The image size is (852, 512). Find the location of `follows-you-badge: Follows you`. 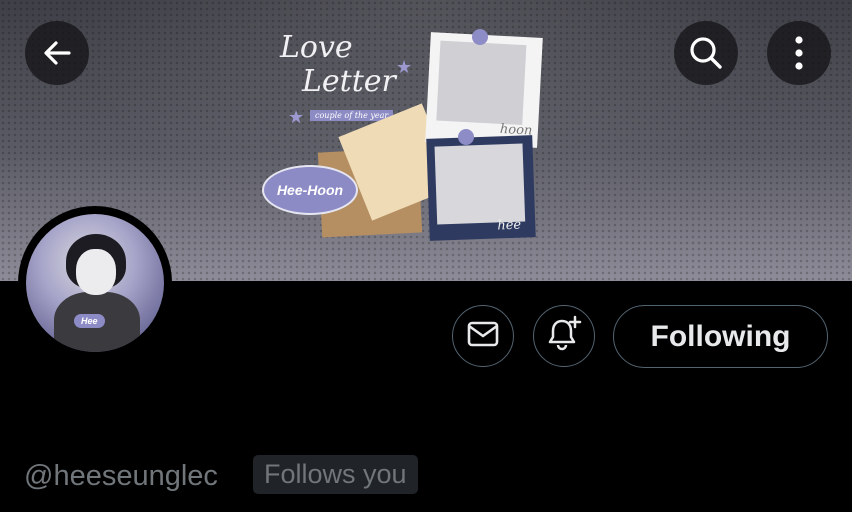

follows-you-badge: Follows you is located at coordinates (335, 474).